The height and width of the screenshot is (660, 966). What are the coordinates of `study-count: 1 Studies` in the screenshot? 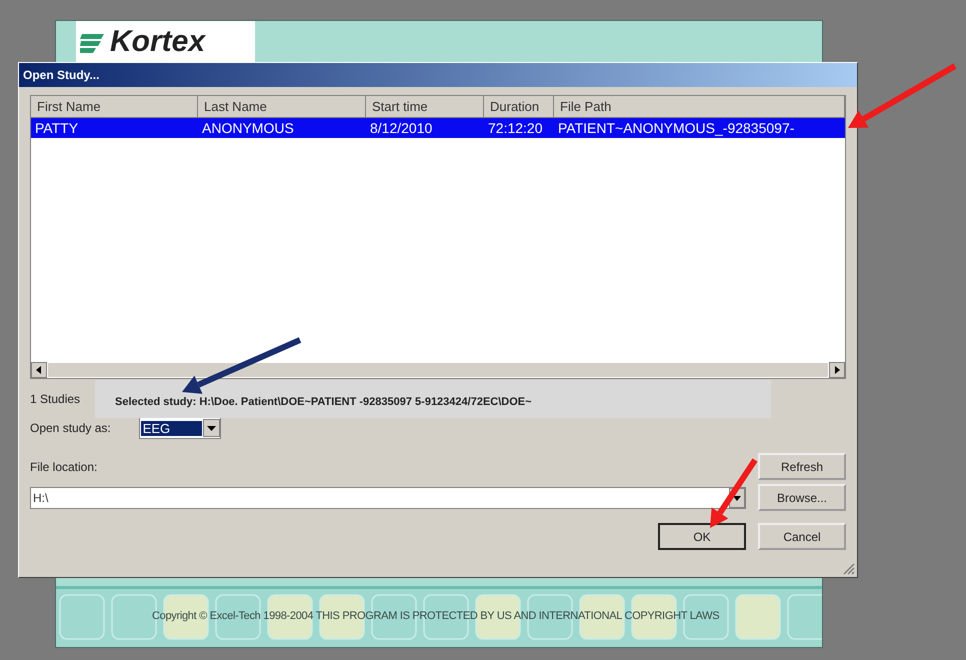 It's located at (55, 400).